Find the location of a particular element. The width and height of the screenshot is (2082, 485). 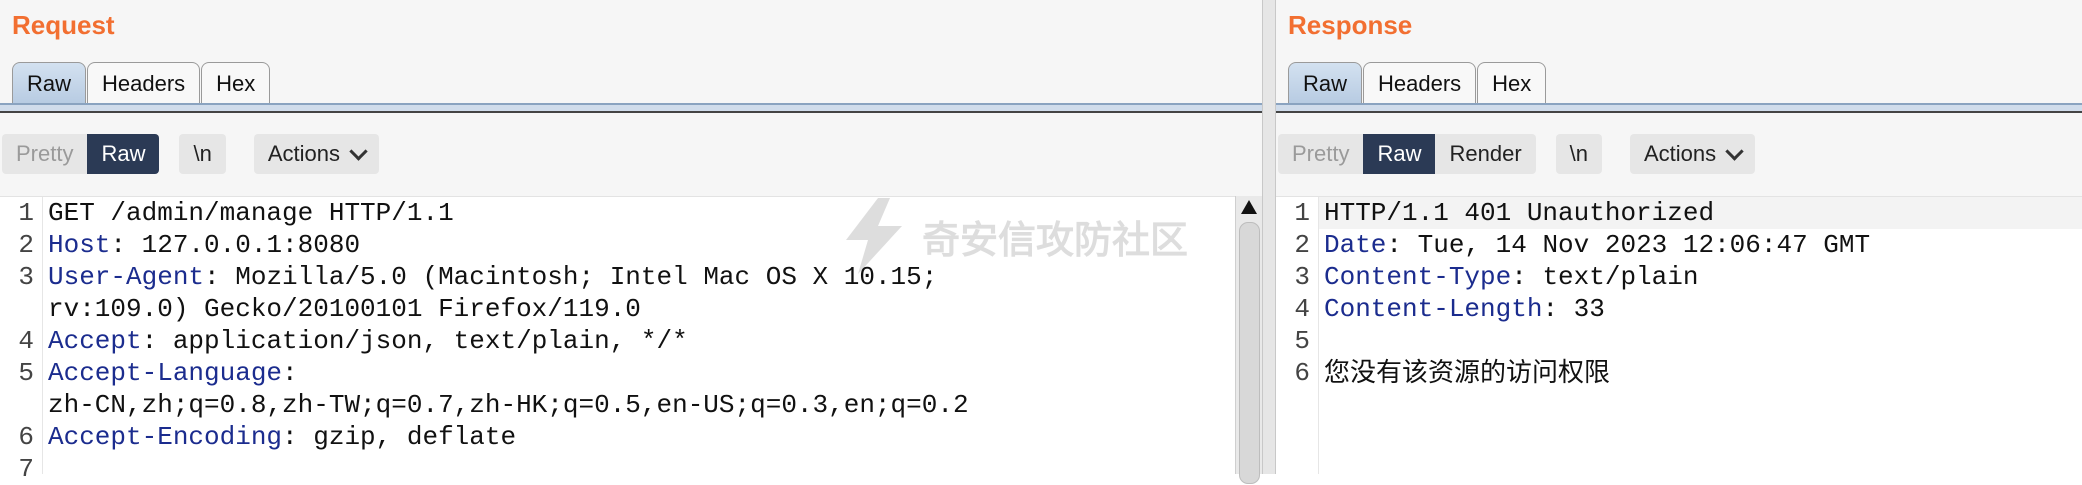

line-text: 您没有该资源的访问权限 is located at coordinates (1467, 373).